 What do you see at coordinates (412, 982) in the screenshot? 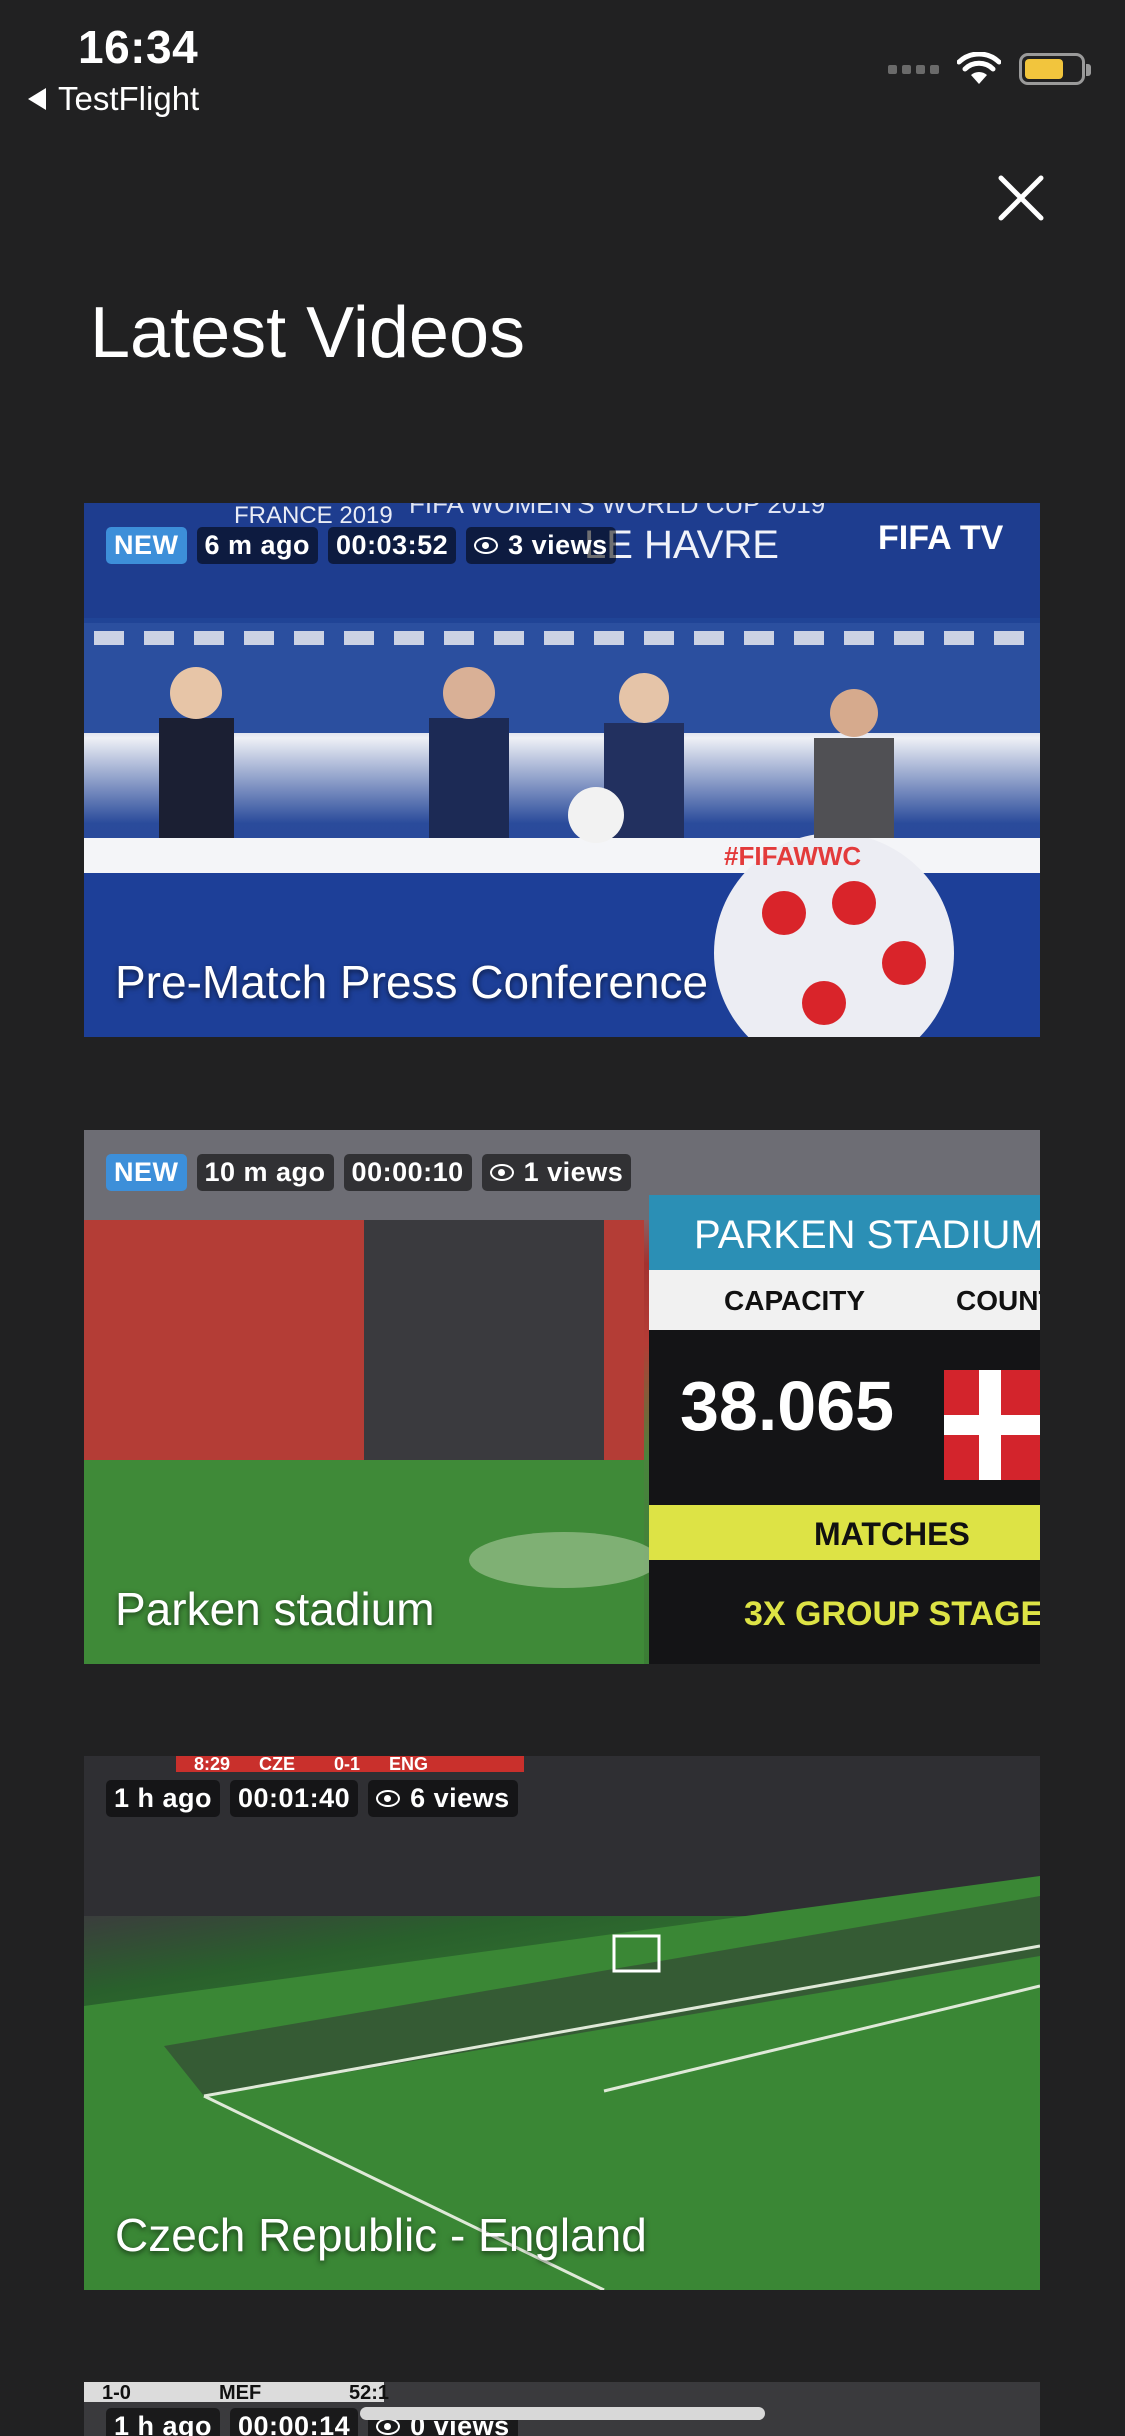
I see `video-title: Pre-Match Press Conference` at bounding box center [412, 982].